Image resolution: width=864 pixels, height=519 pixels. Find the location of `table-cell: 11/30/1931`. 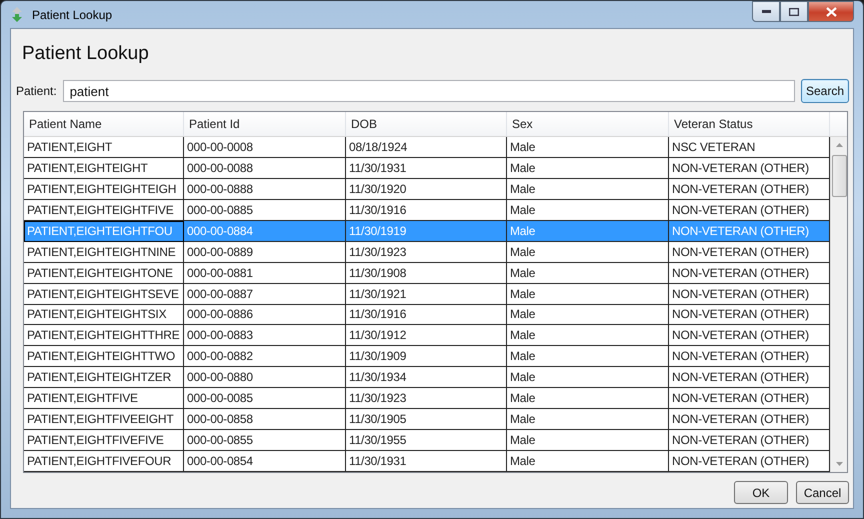

table-cell: 11/30/1931 is located at coordinates (426, 461).